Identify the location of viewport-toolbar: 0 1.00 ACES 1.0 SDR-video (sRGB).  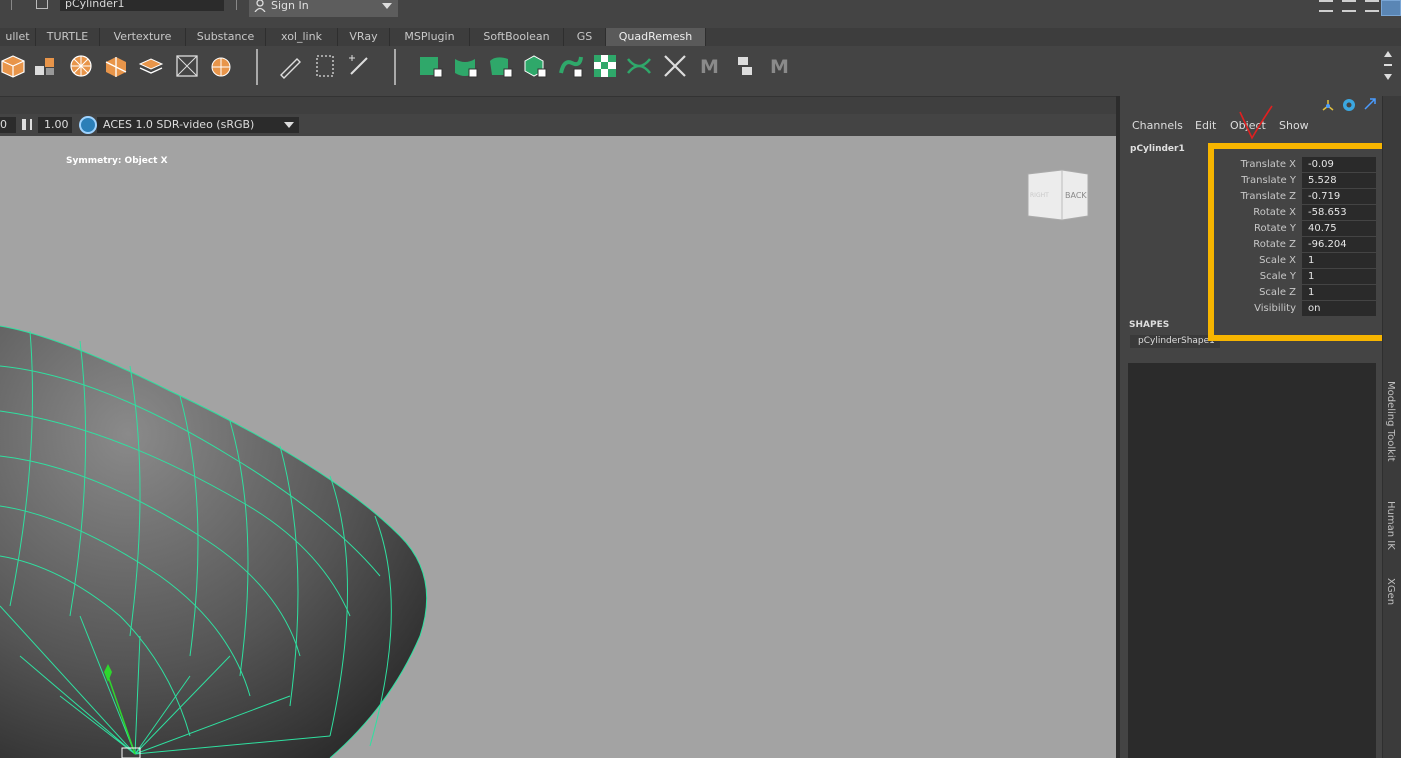
(558, 125).